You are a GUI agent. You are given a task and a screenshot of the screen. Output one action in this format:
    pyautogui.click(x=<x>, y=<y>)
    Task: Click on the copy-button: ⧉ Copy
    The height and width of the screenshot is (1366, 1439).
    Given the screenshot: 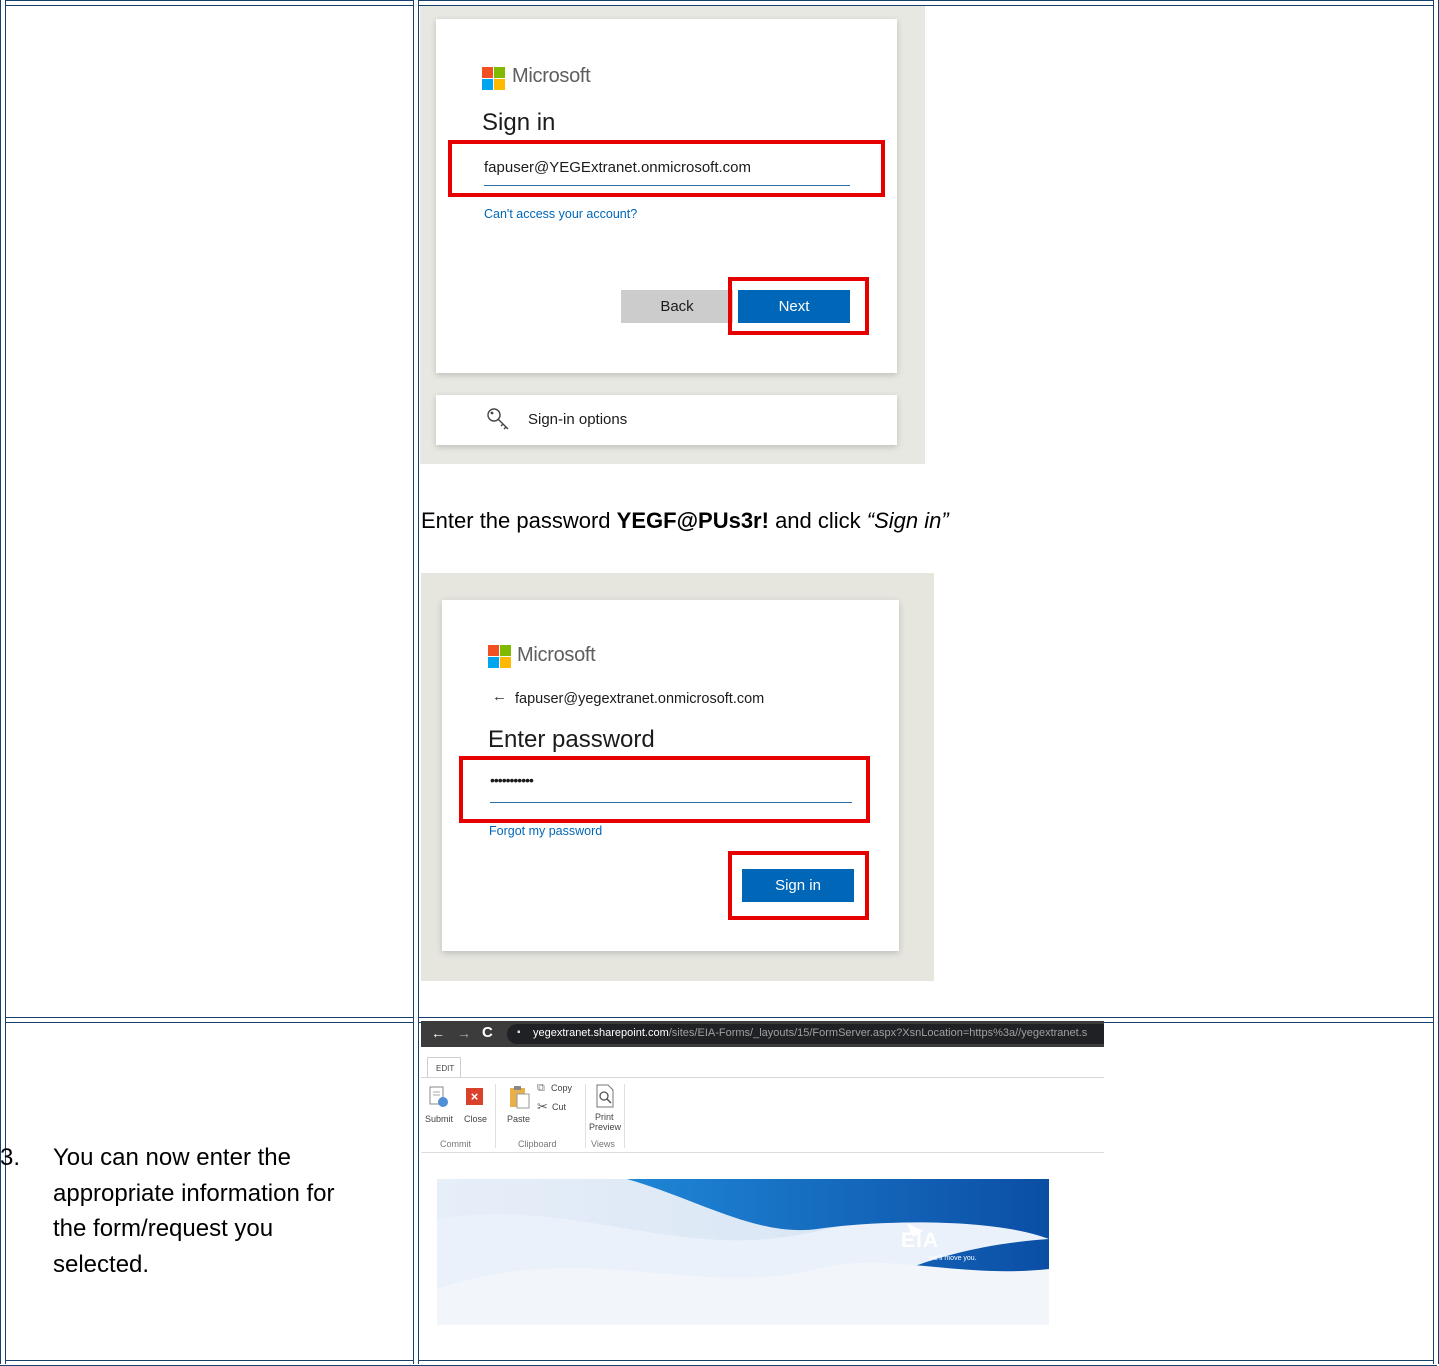 What is the action you would take?
    pyautogui.click(x=557, y=1089)
    